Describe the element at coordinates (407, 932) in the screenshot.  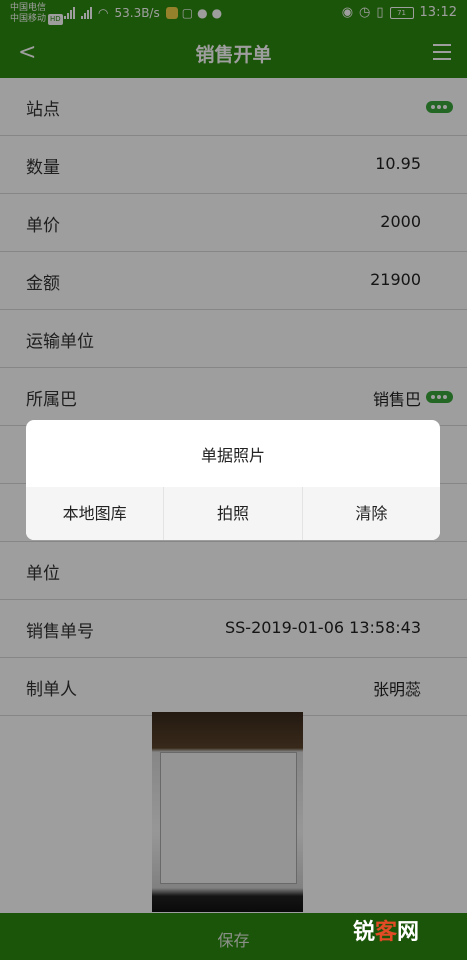
I see `watermark-end: 网` at that location.